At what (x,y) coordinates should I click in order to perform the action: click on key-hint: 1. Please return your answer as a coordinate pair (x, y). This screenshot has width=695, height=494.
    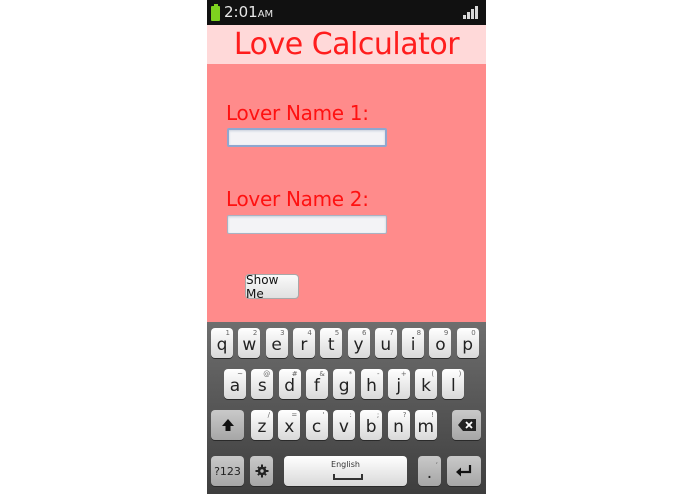
    Looking at the image, I should click on (227, 333).